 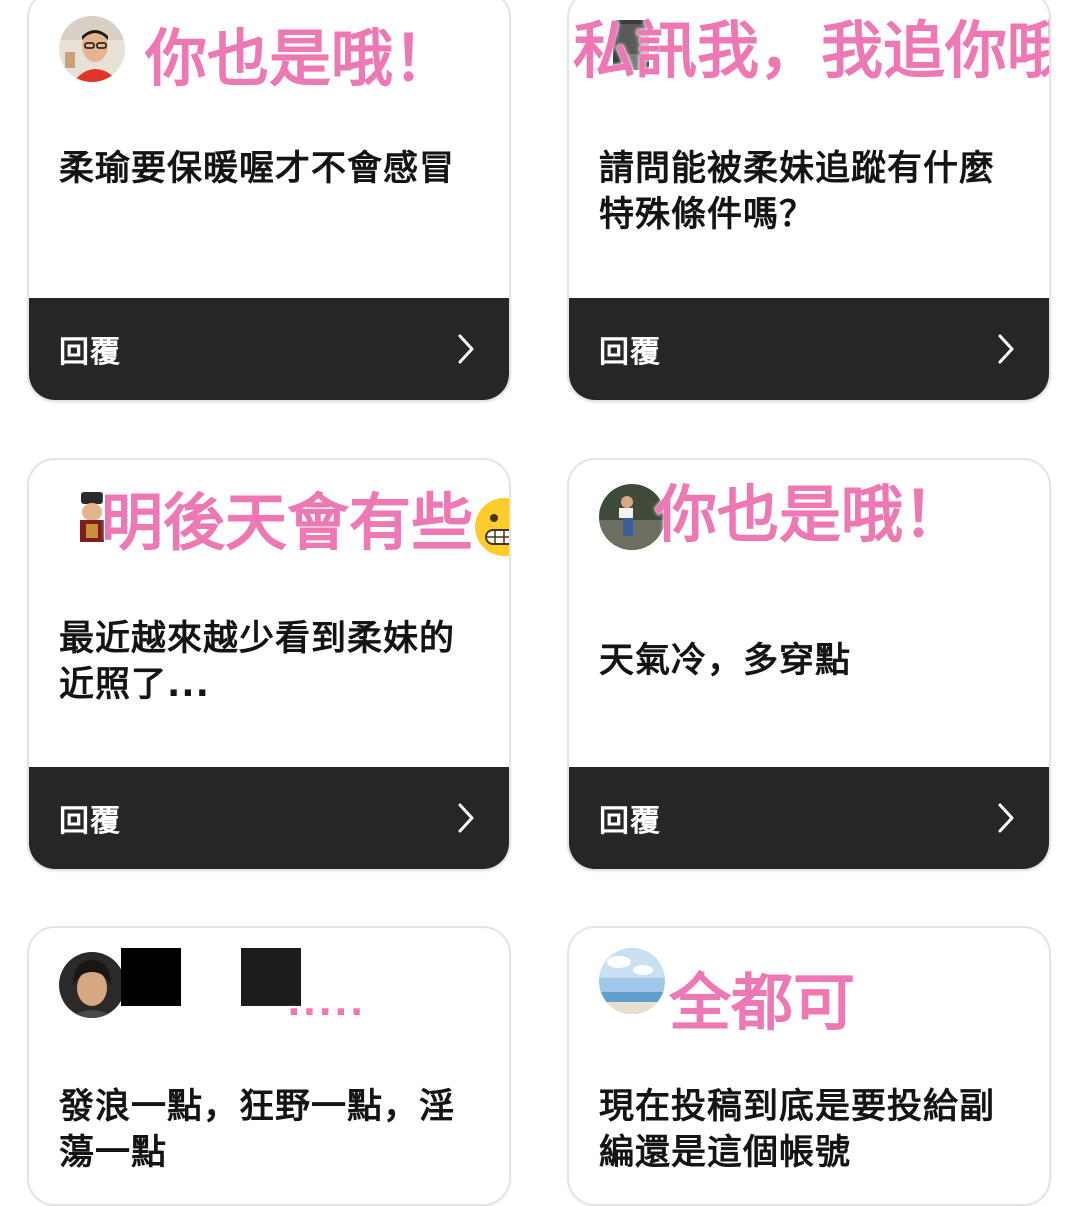 What do you see at coordinates (257, 1130) in the screenshot?
I see `question-text: 發浪一點，狂野一點，淫蕩一點` at bounding box center [257, 1130].